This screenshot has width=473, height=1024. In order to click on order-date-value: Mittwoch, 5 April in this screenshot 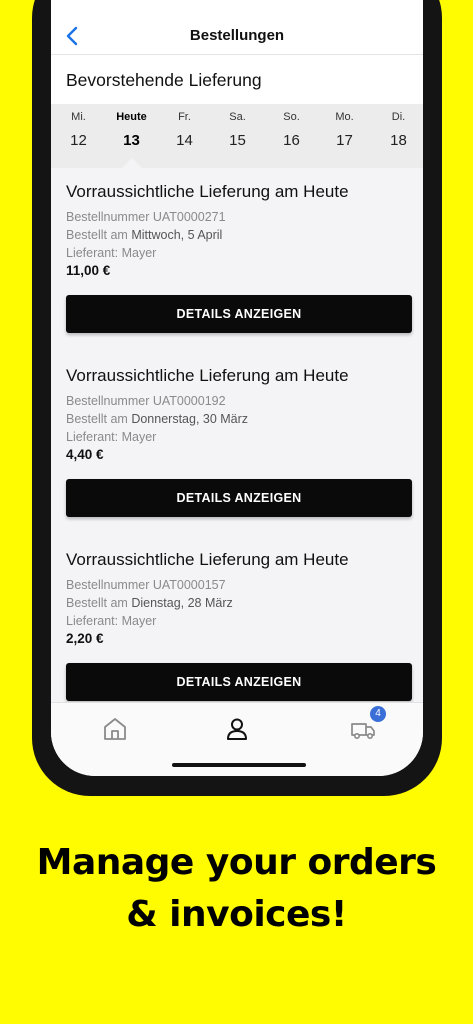, I will do `click(177, 235)`.